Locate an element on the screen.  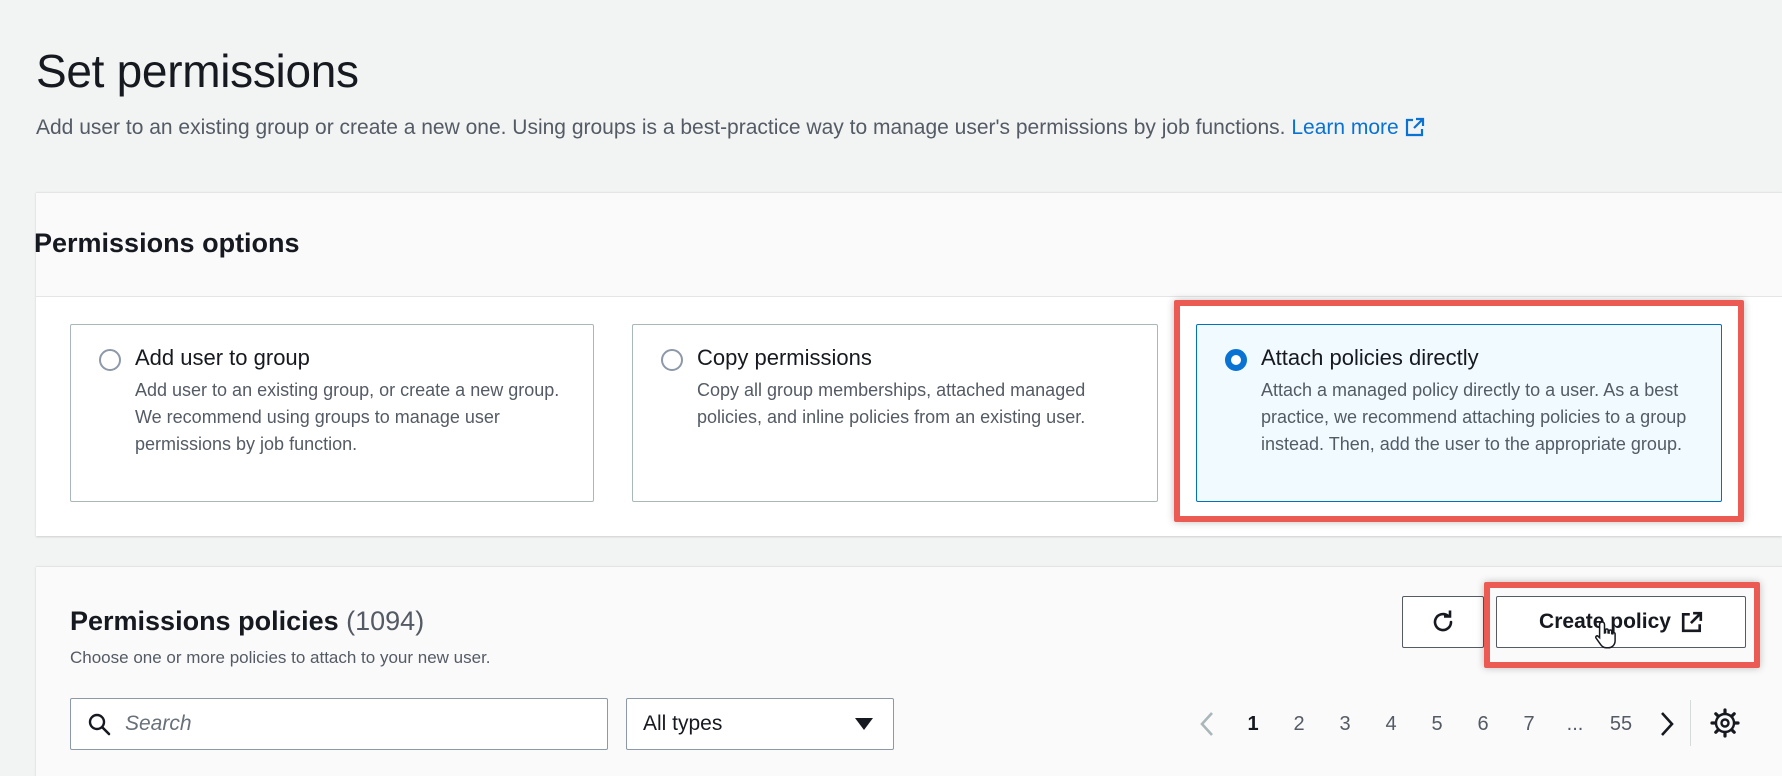
type-filter-select: All types is located at coordinates (760, 724).